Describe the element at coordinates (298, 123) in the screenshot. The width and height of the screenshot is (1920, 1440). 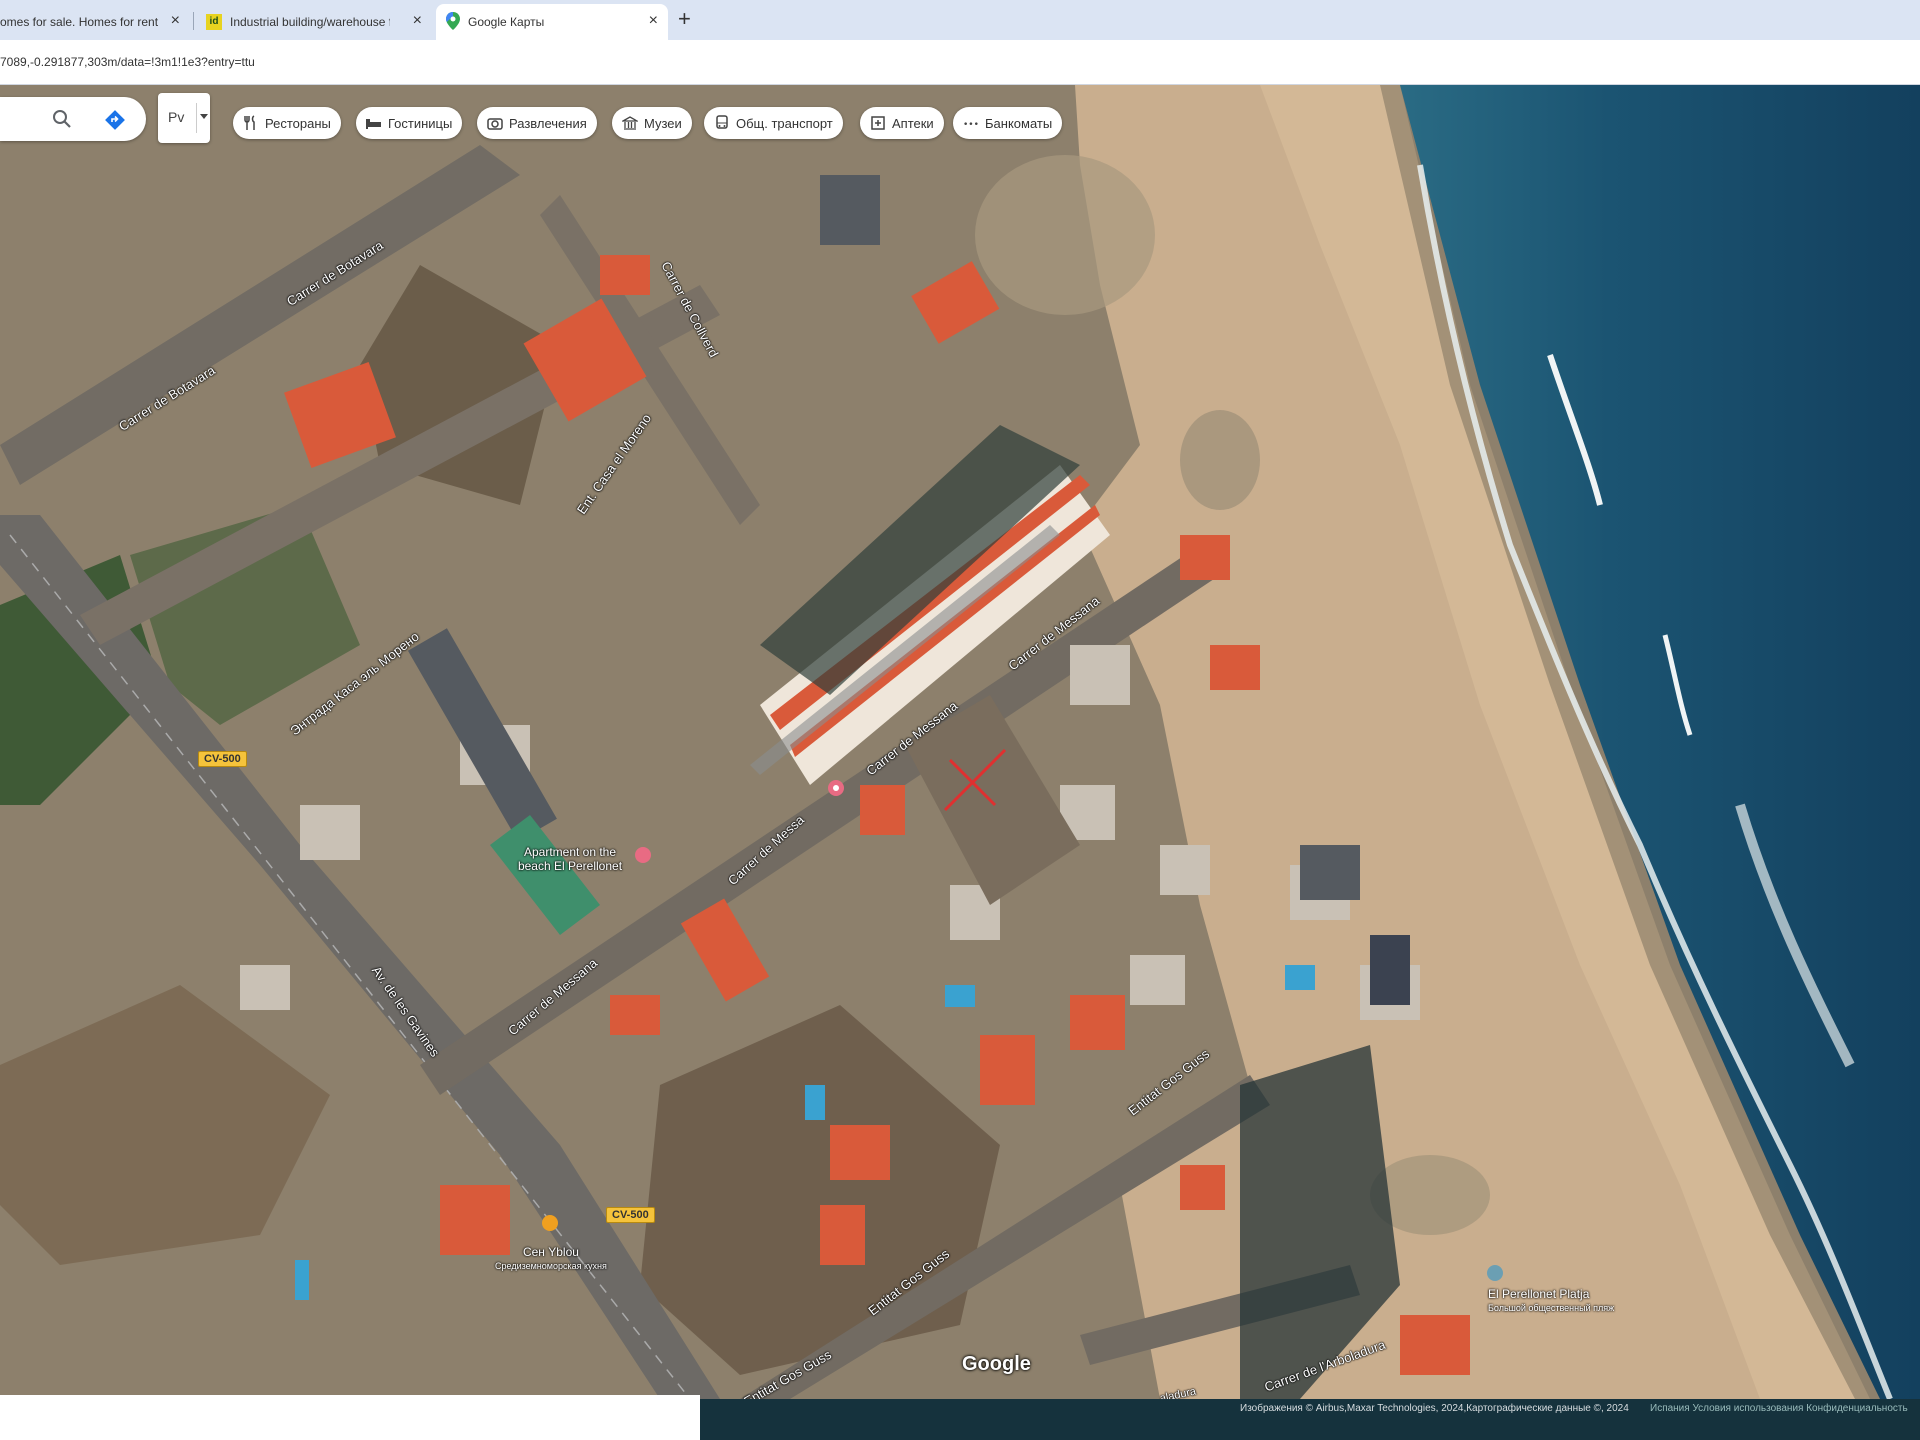
I see `chip-label: Рестораны` at that location.